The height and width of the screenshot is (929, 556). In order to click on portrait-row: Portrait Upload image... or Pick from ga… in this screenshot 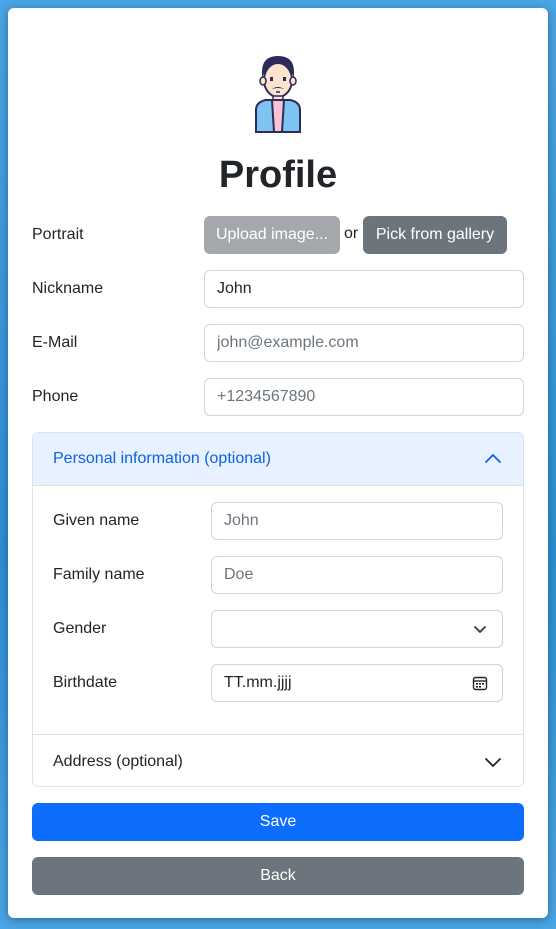, I will do `click(278, 235)`.